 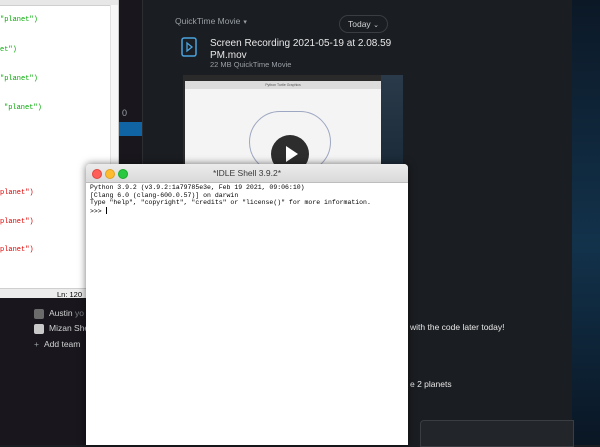 I want to click on video-background-strip, so click(x=392, y=122).